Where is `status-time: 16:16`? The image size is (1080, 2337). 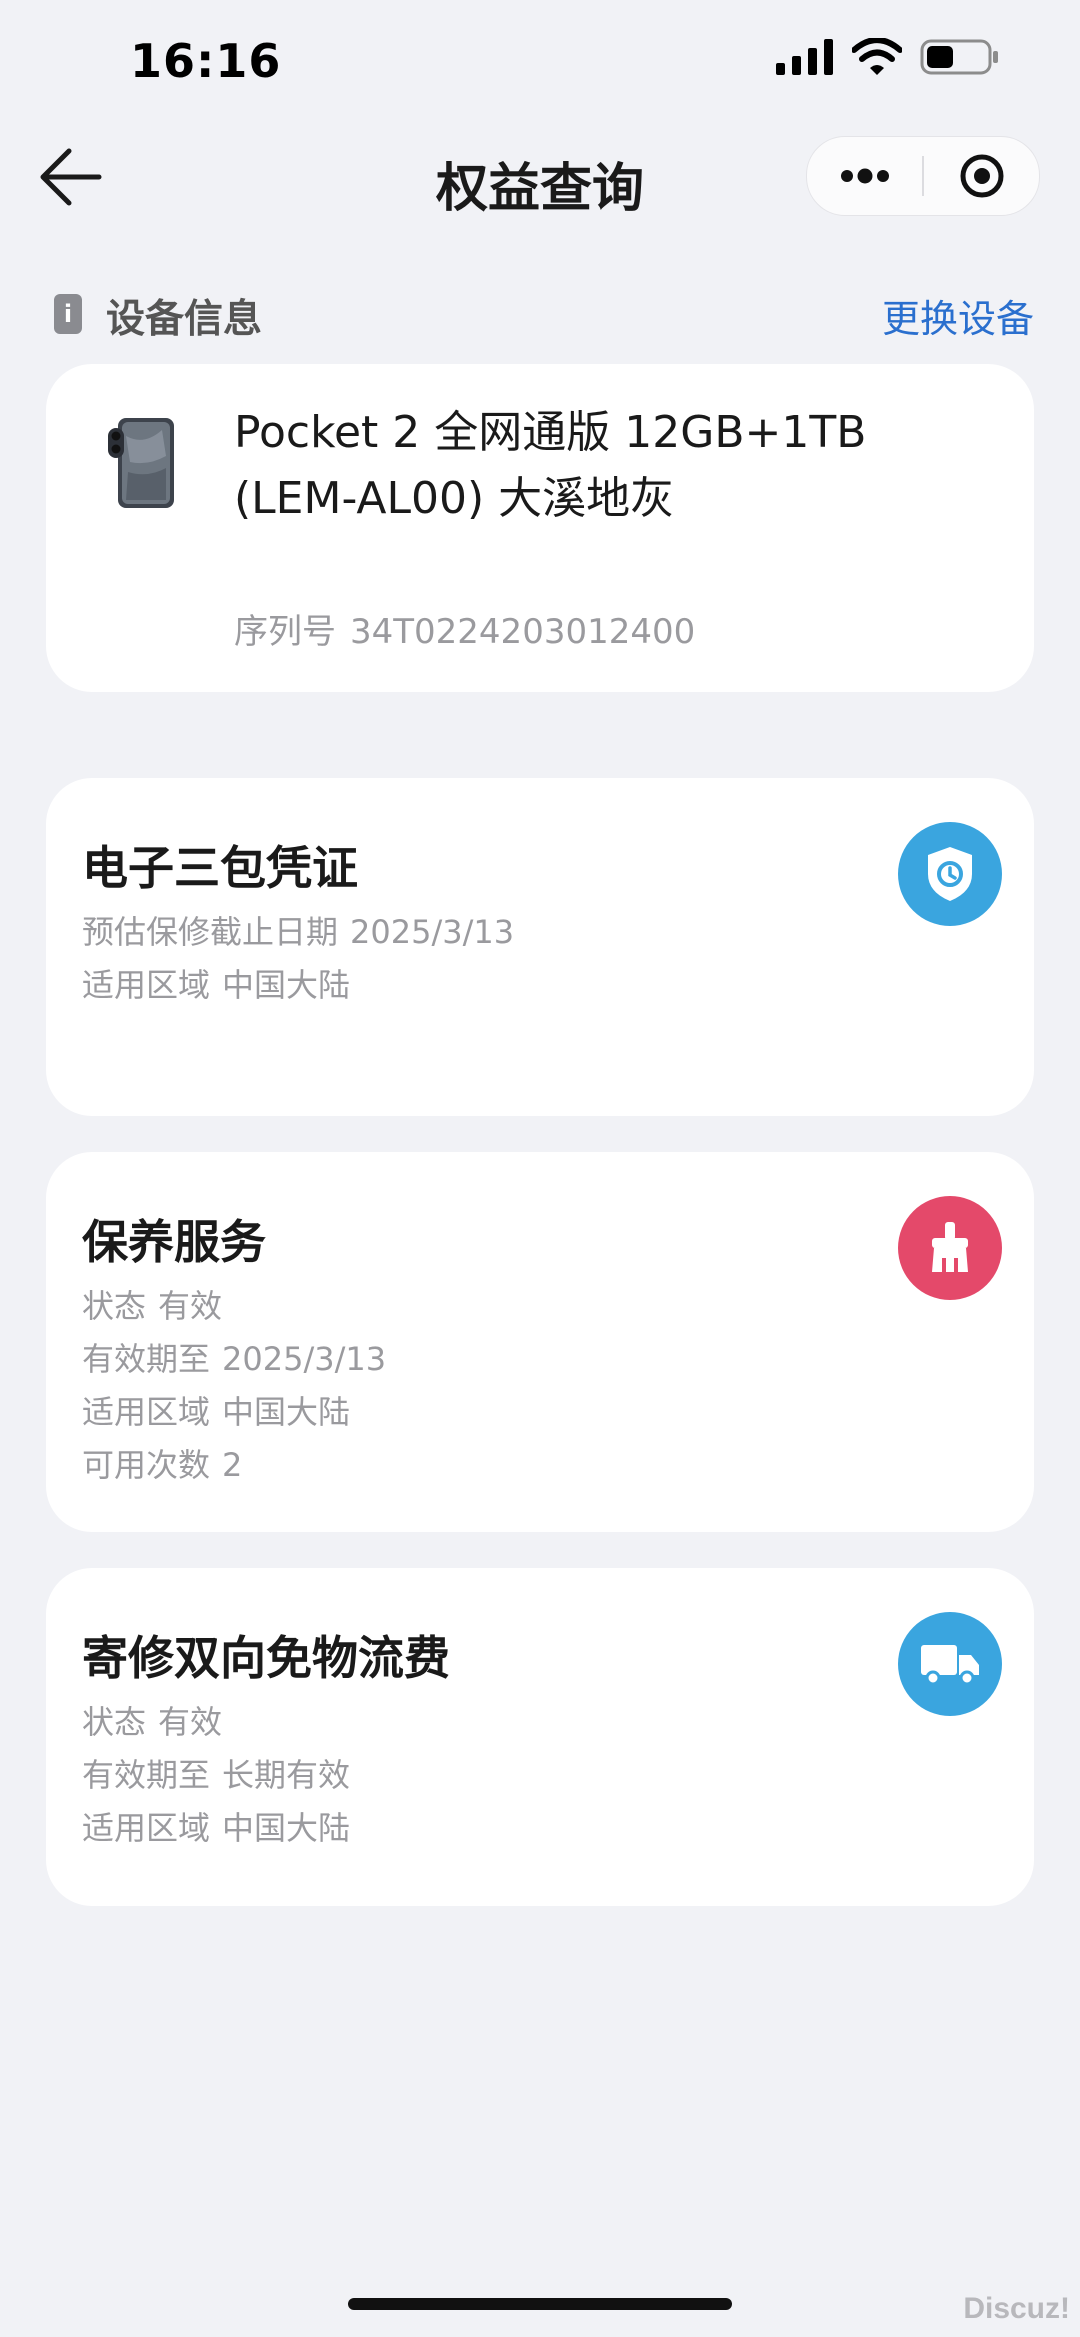 status-time: 16:16 is located at coordinates (206, 61).